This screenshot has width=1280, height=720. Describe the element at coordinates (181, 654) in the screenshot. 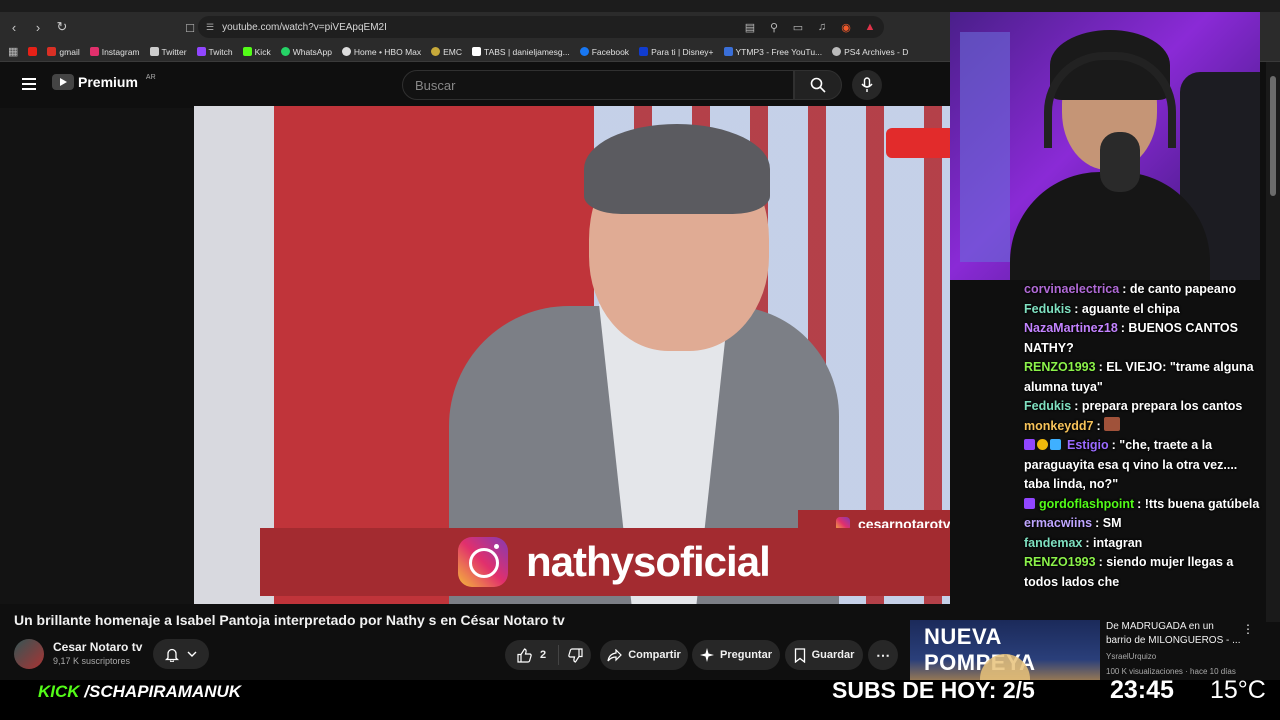

I see `notifications-button` at that location.